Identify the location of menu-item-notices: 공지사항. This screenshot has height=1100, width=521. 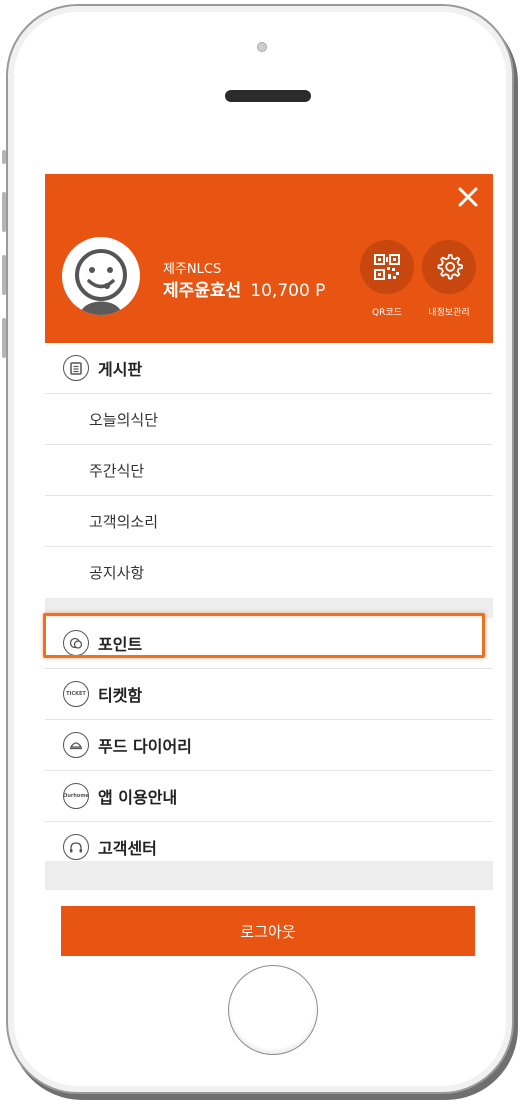
(269, 572).